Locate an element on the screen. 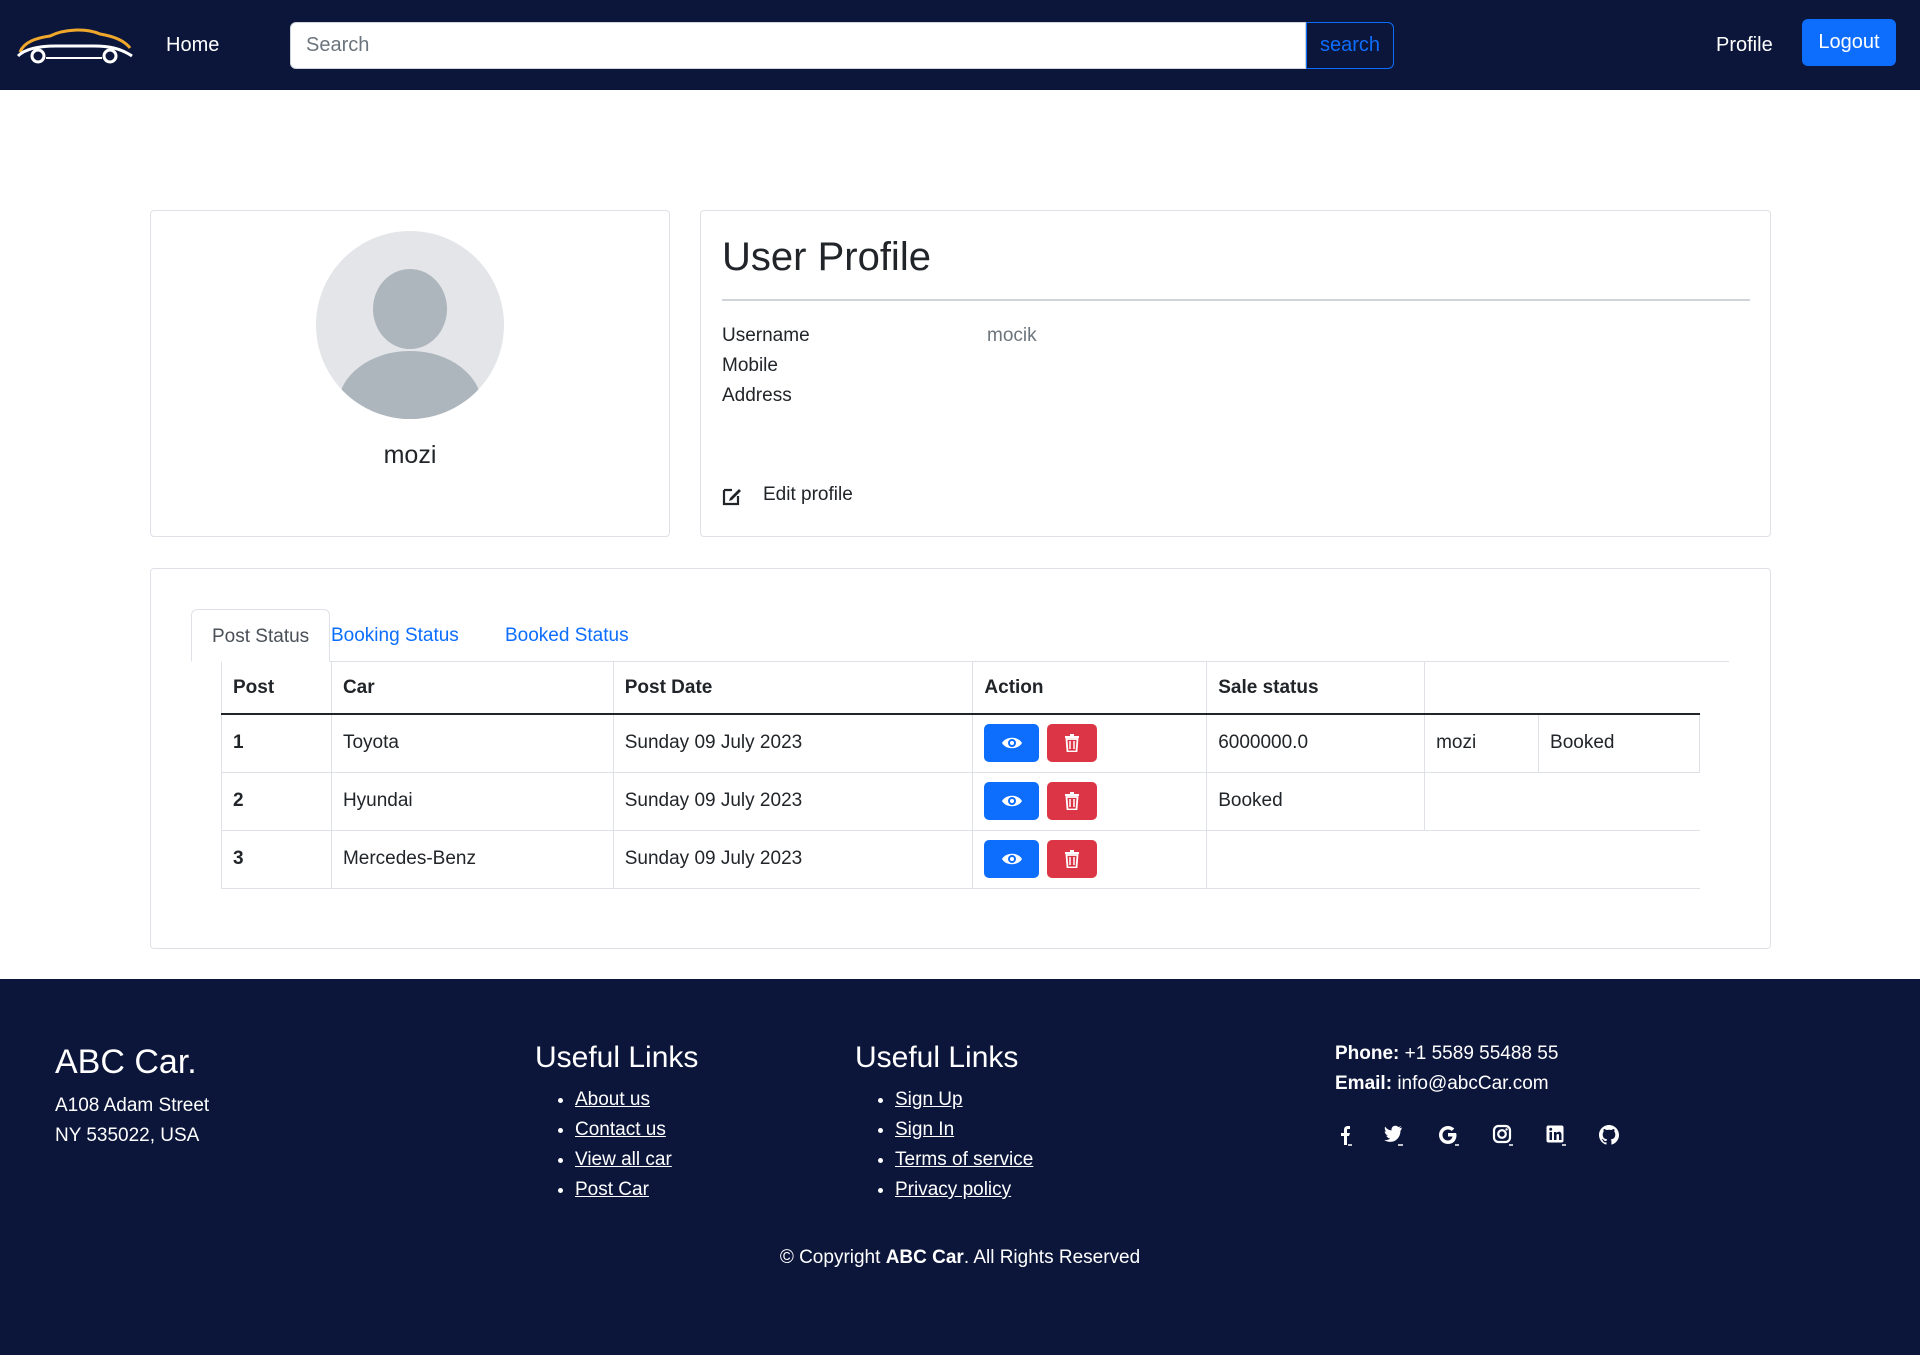 The width and height of the screenshot is (1920, 1355). view-all-car-link: View all car is located at coordinates (623, 1159).